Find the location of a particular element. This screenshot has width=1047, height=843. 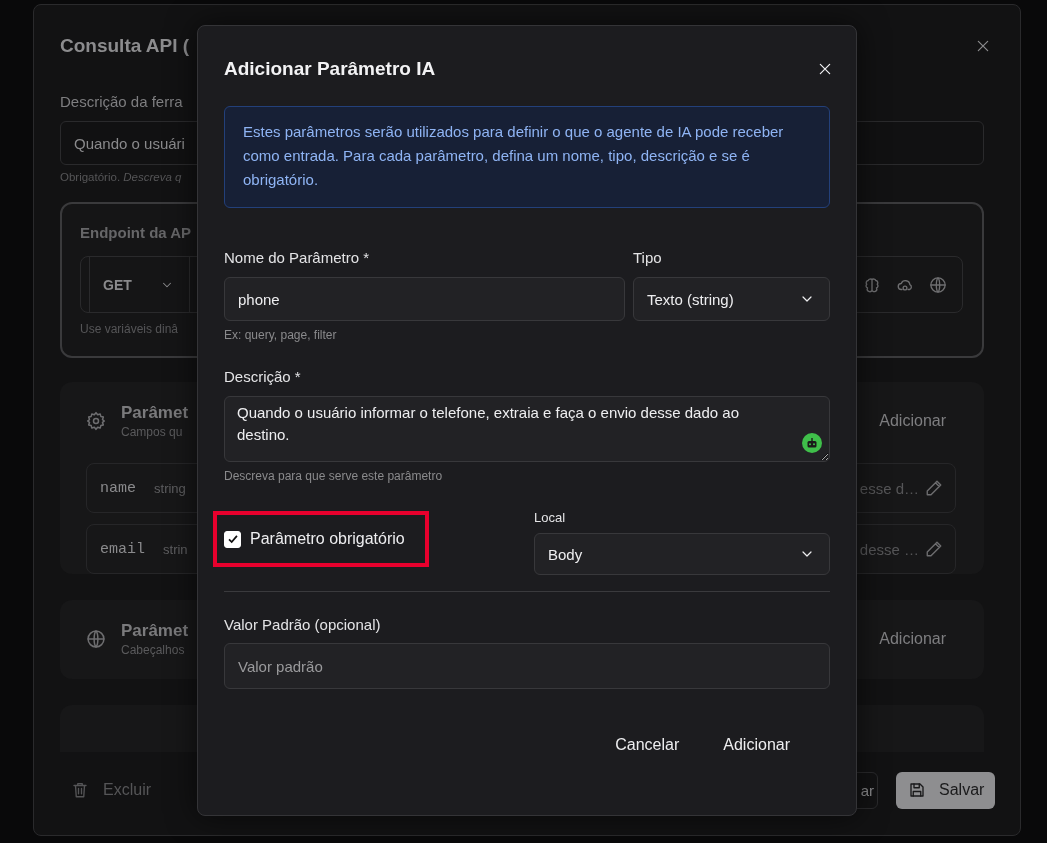

field-label: Descrição da ferra is located at coordinates (122, 102).